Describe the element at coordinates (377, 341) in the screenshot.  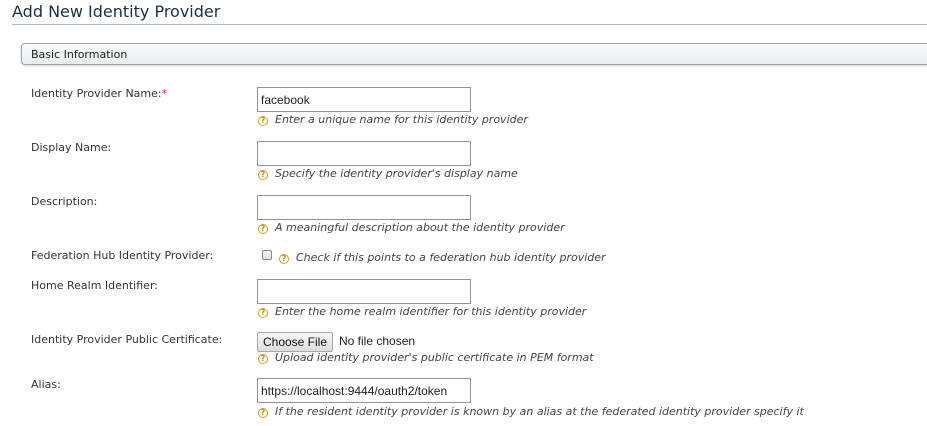
I see `file-status-text: No file chosen` at that location.